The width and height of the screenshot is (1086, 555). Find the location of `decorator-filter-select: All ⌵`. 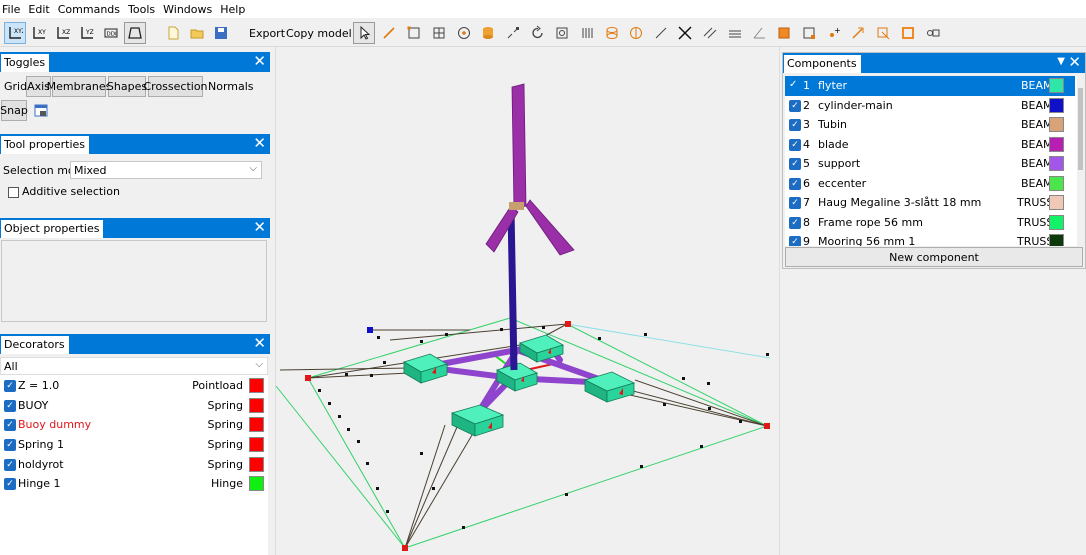

decorator-filter-select: All ⌵ is located at coordinates (134, 366).